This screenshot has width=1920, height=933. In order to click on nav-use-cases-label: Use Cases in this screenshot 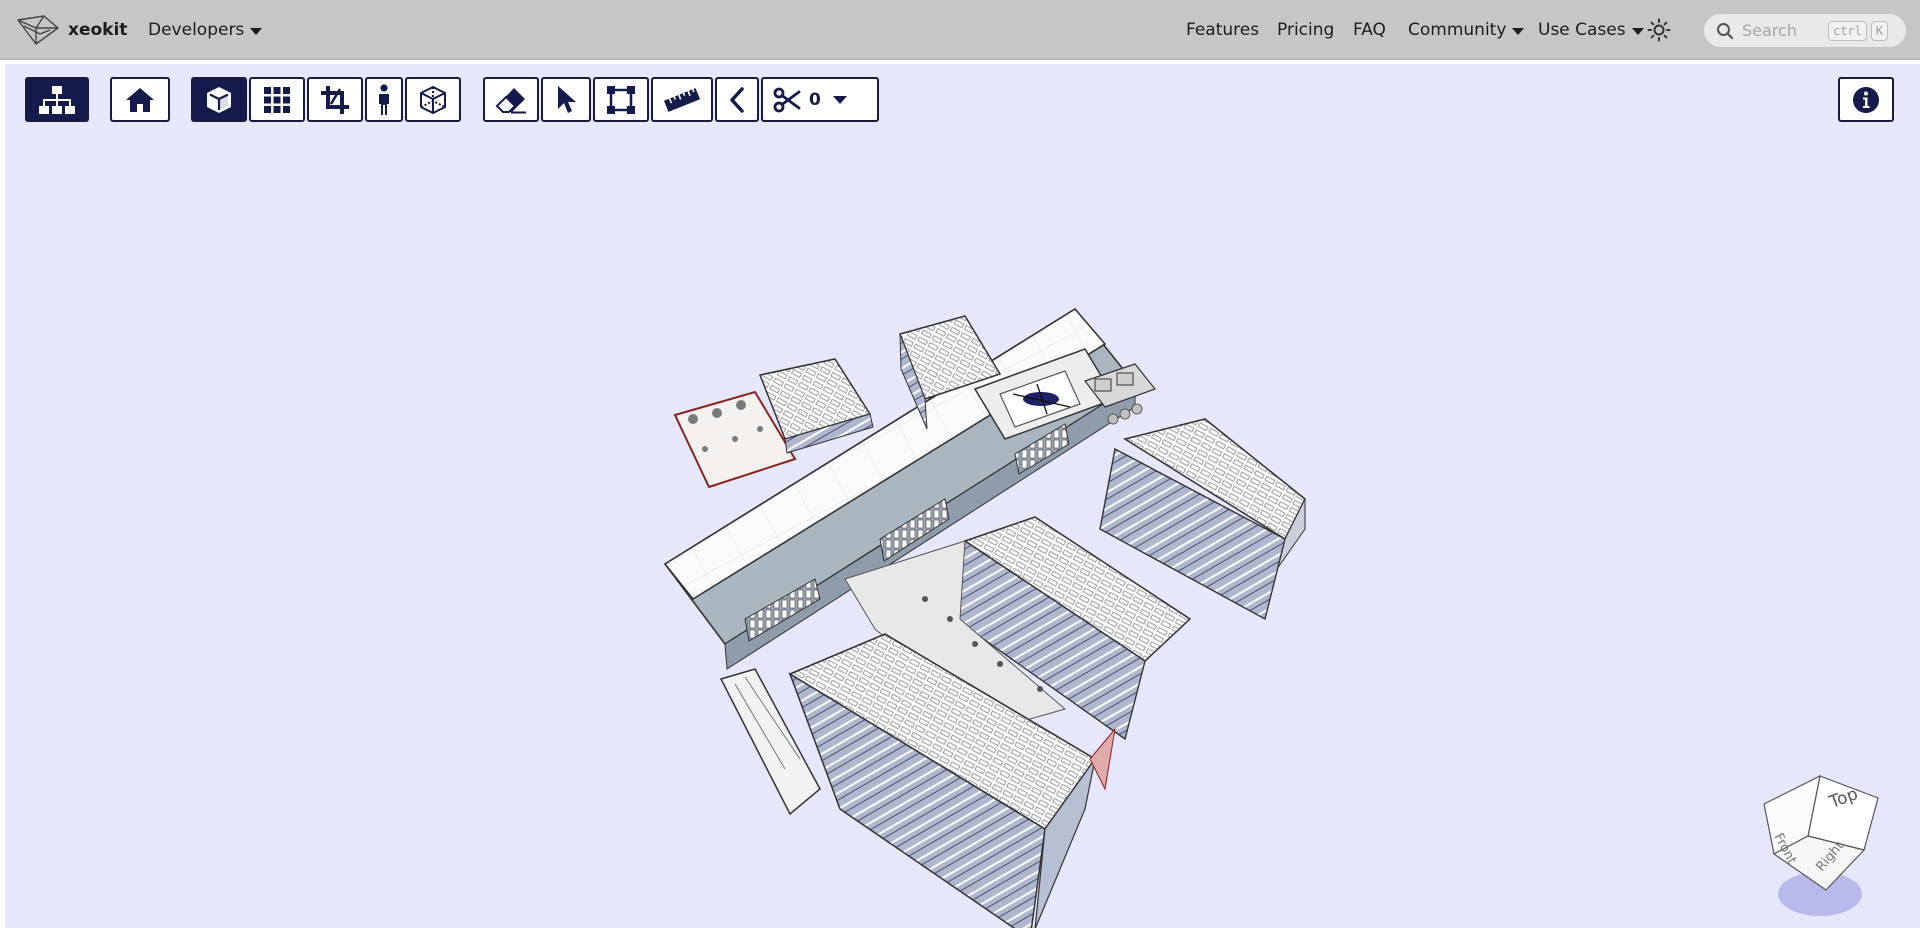, I will do `click(1582, 30)`.